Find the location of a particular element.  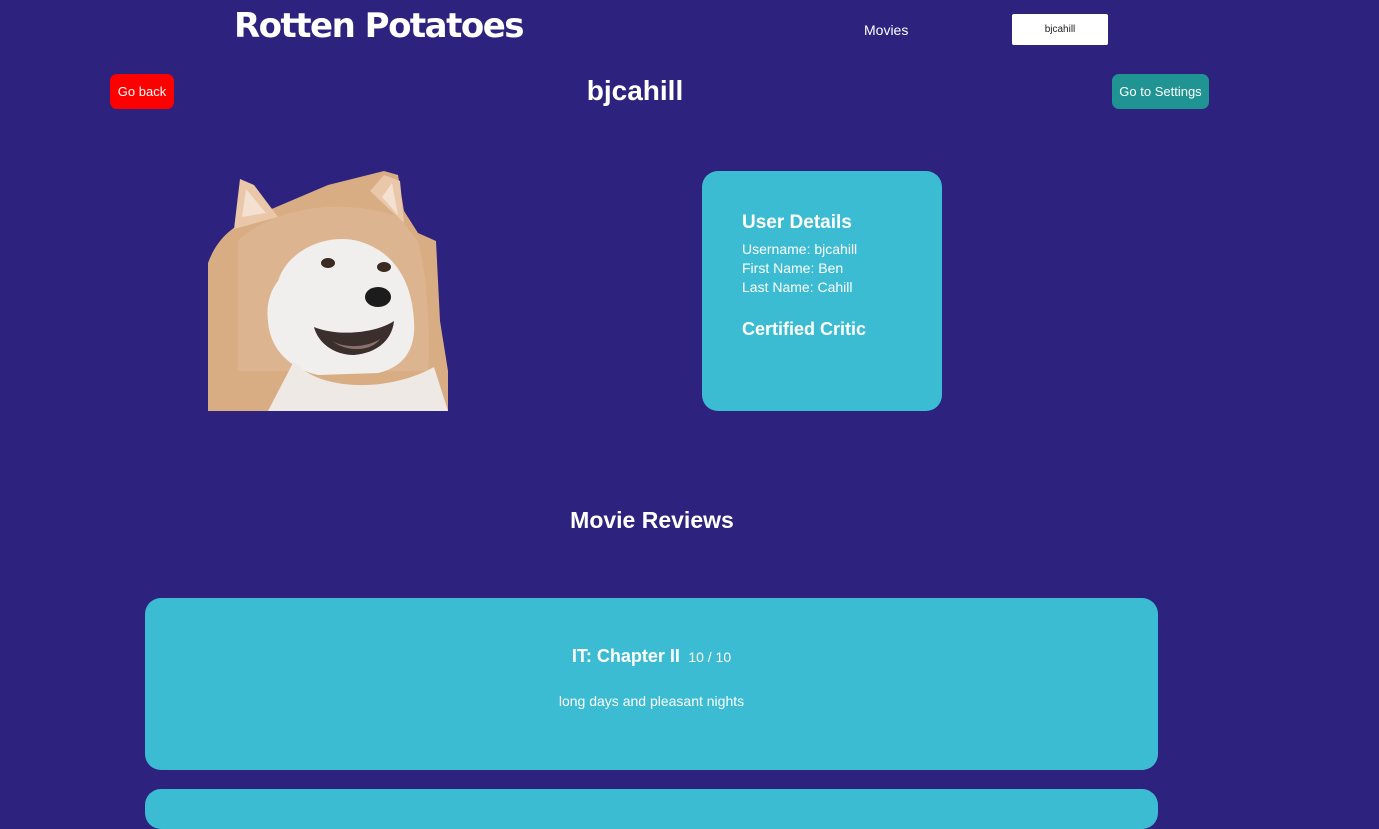

avatar is located at coordinates (328, 291).